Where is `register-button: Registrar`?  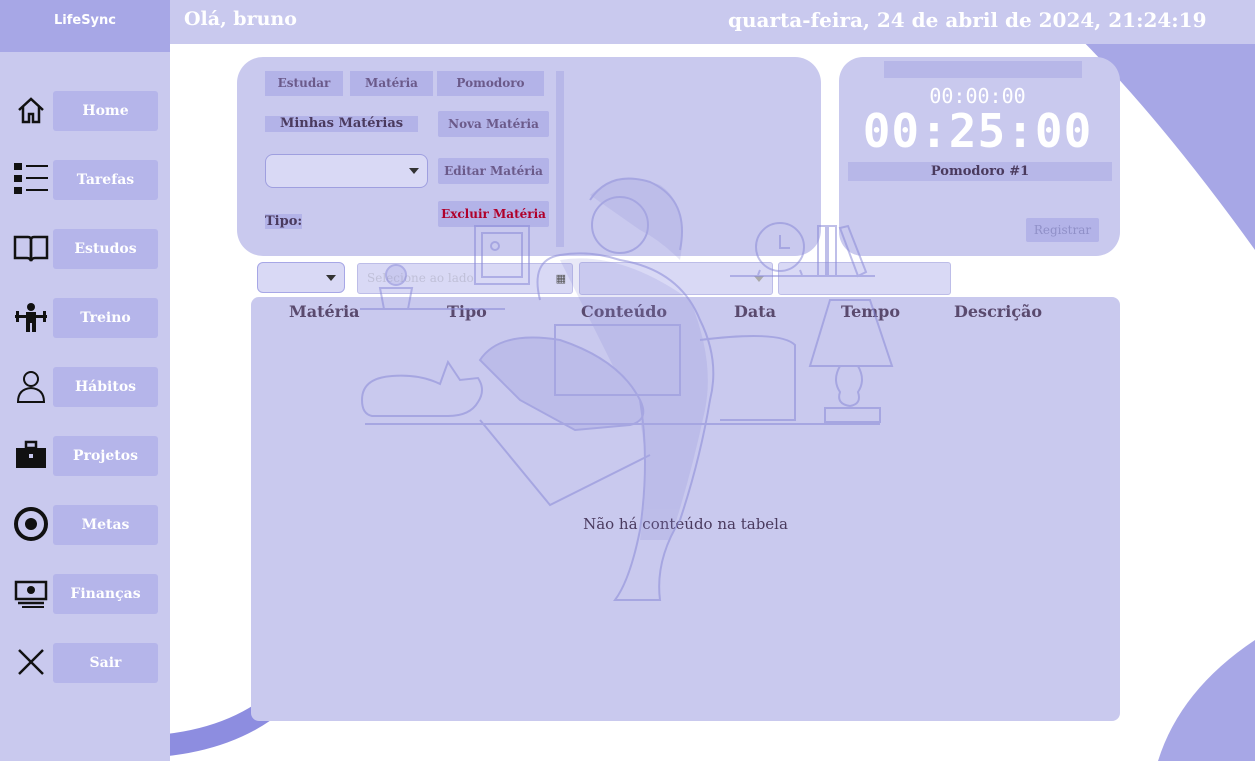
register-button: Registrar is located at coordinates (1062, 230).